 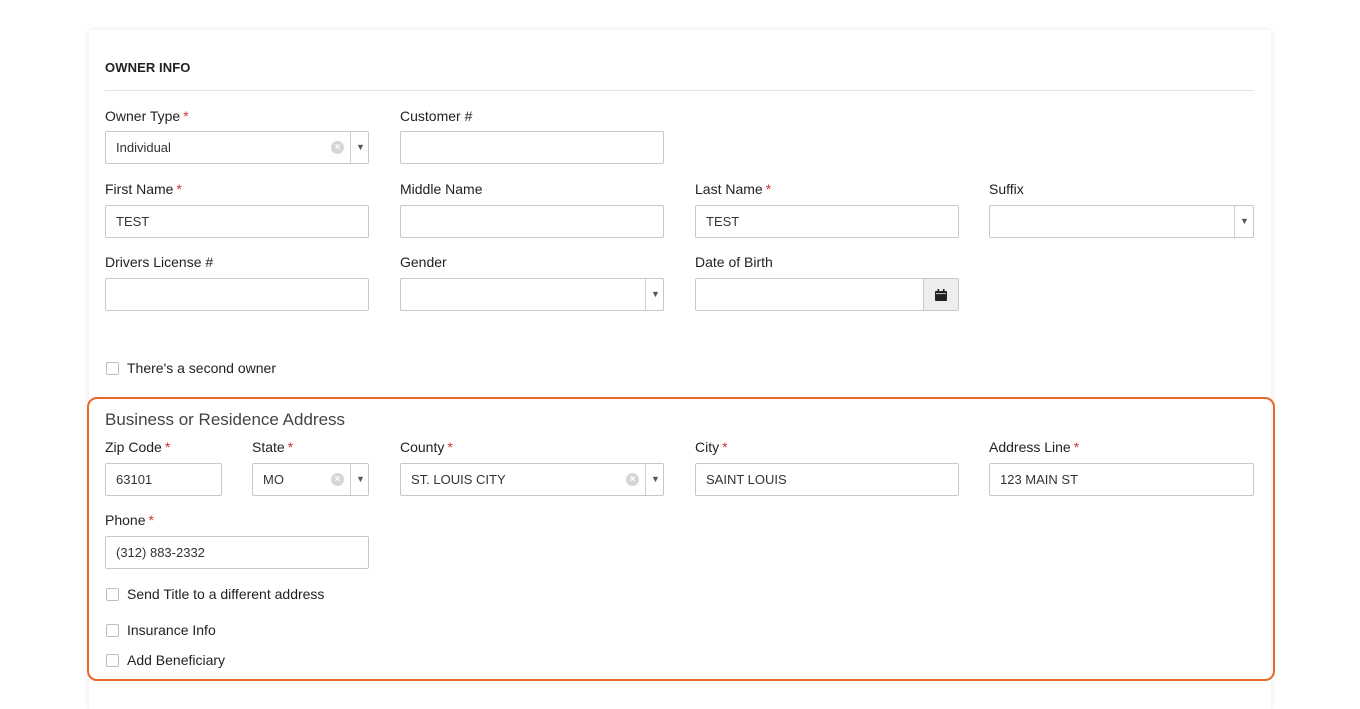 I want to click on state-label: State *, so click(x=272, y=447).